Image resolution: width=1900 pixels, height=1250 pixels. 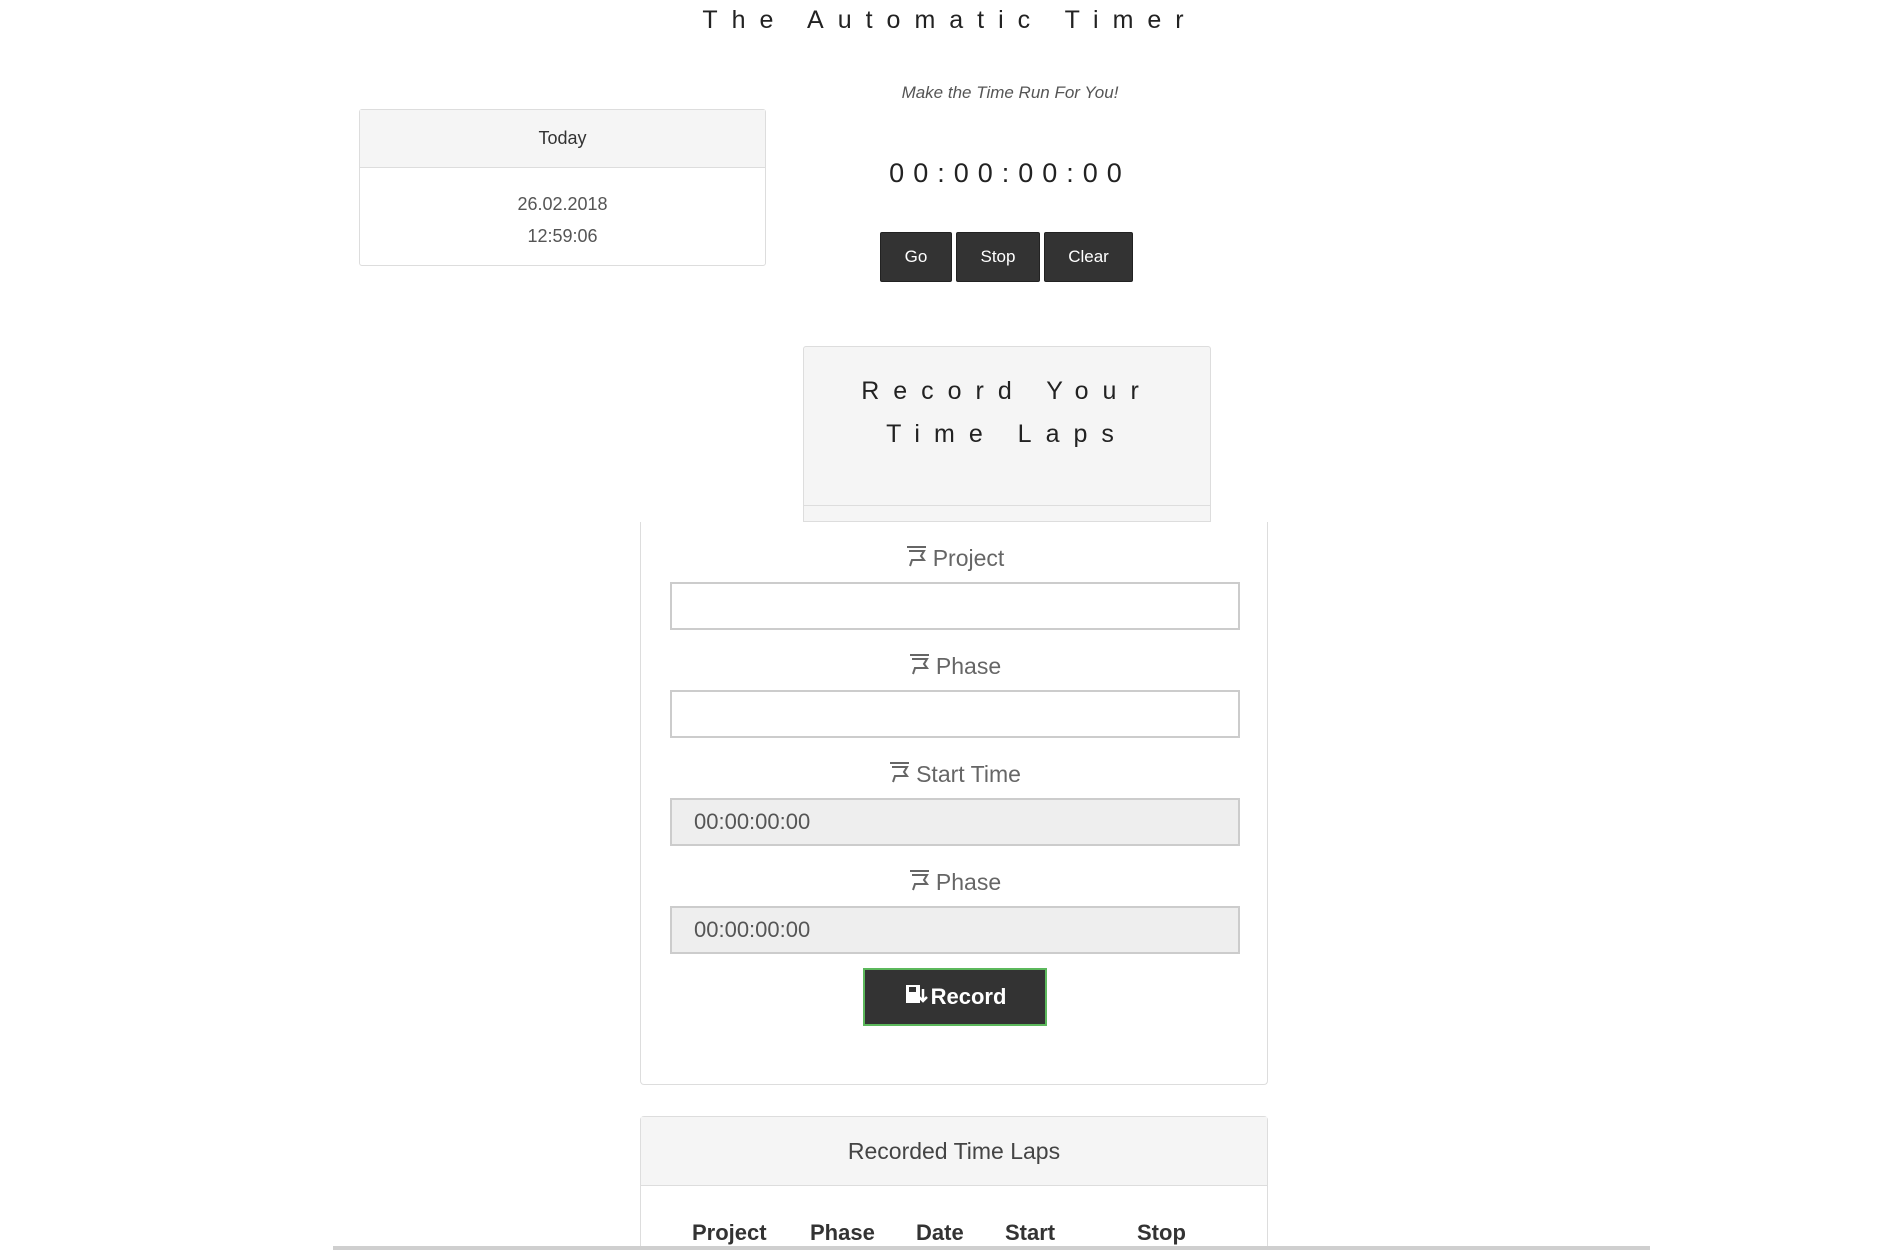 I want to click on phase-label-text: Phase, so click(x=968, y=666).